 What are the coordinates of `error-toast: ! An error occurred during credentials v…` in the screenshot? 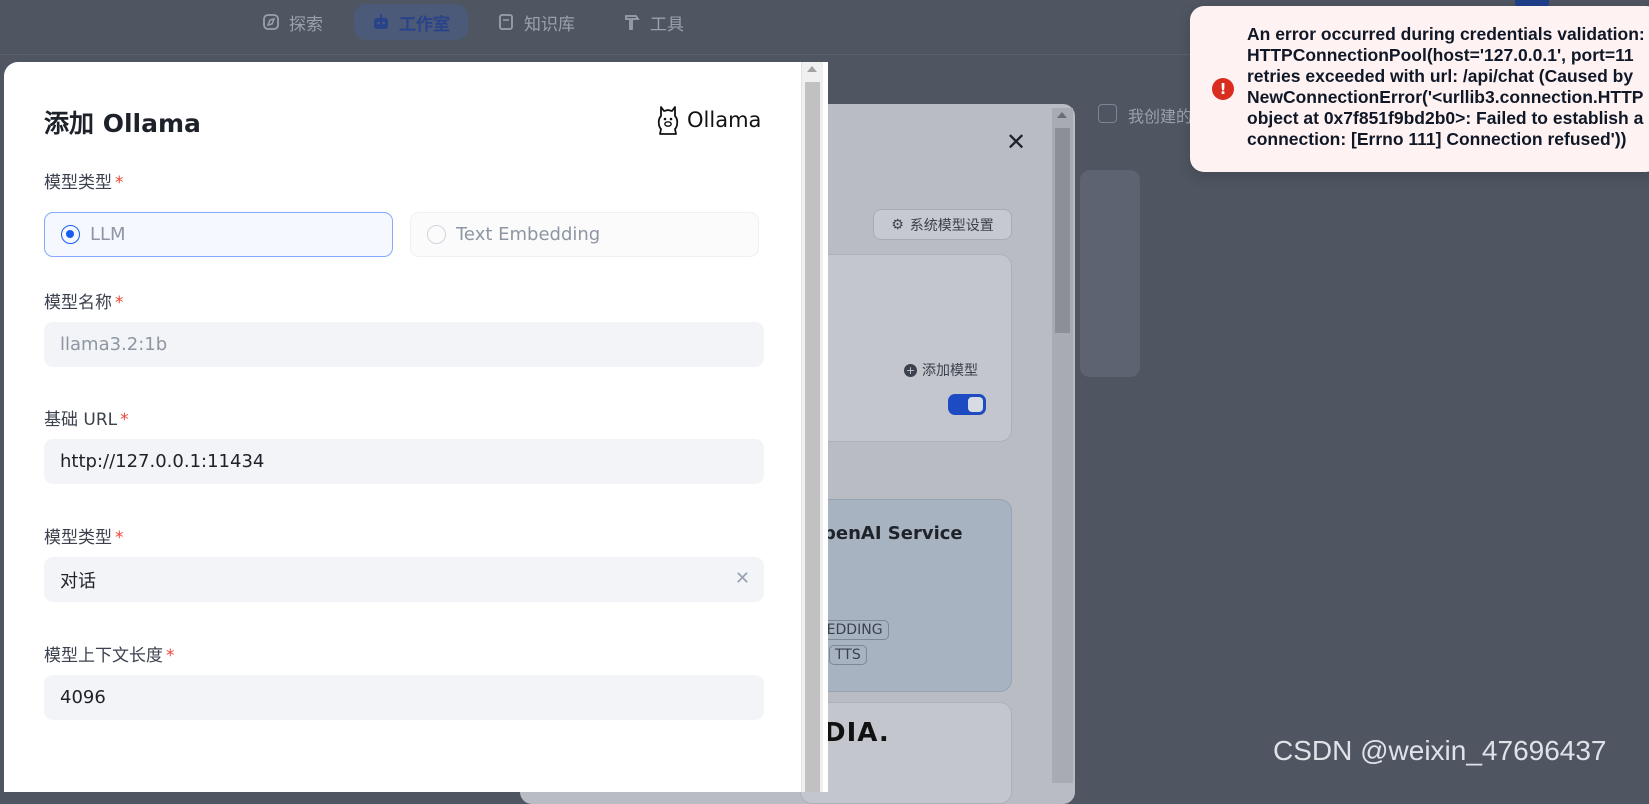 It's located at (1419, 89).